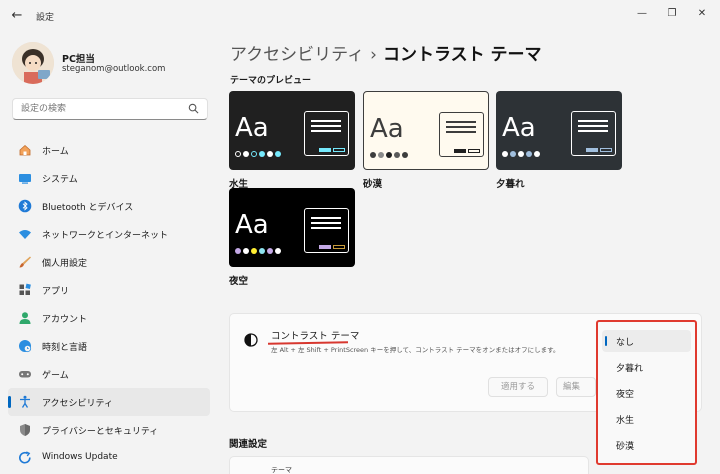  Describe the element at coordinates (271, 81) in the screenshot. I see `preview-title: テーマのプレビュー` at that location.